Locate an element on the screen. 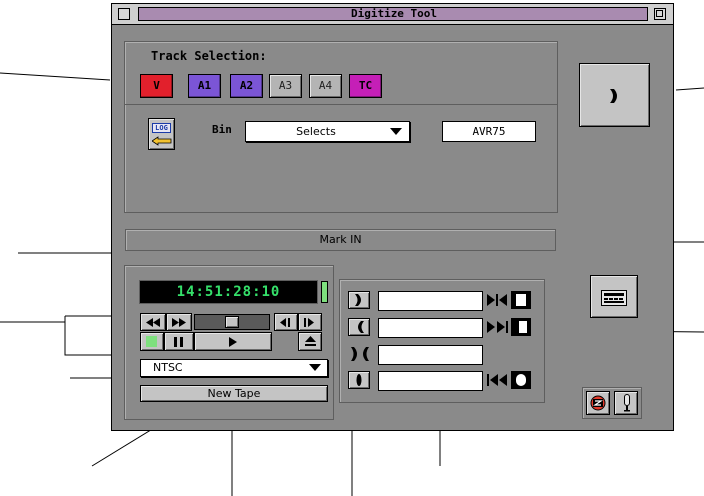 This screenshot has width=704, height=496. bin-dropdown: Selects is located at coordinates (327, 131).